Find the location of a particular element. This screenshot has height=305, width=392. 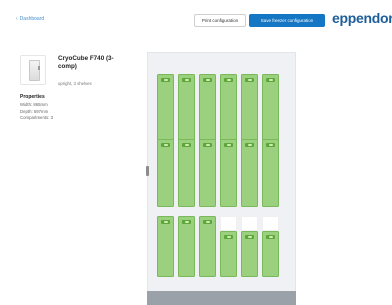

fridge-handle is located at coordinates (39, 68).